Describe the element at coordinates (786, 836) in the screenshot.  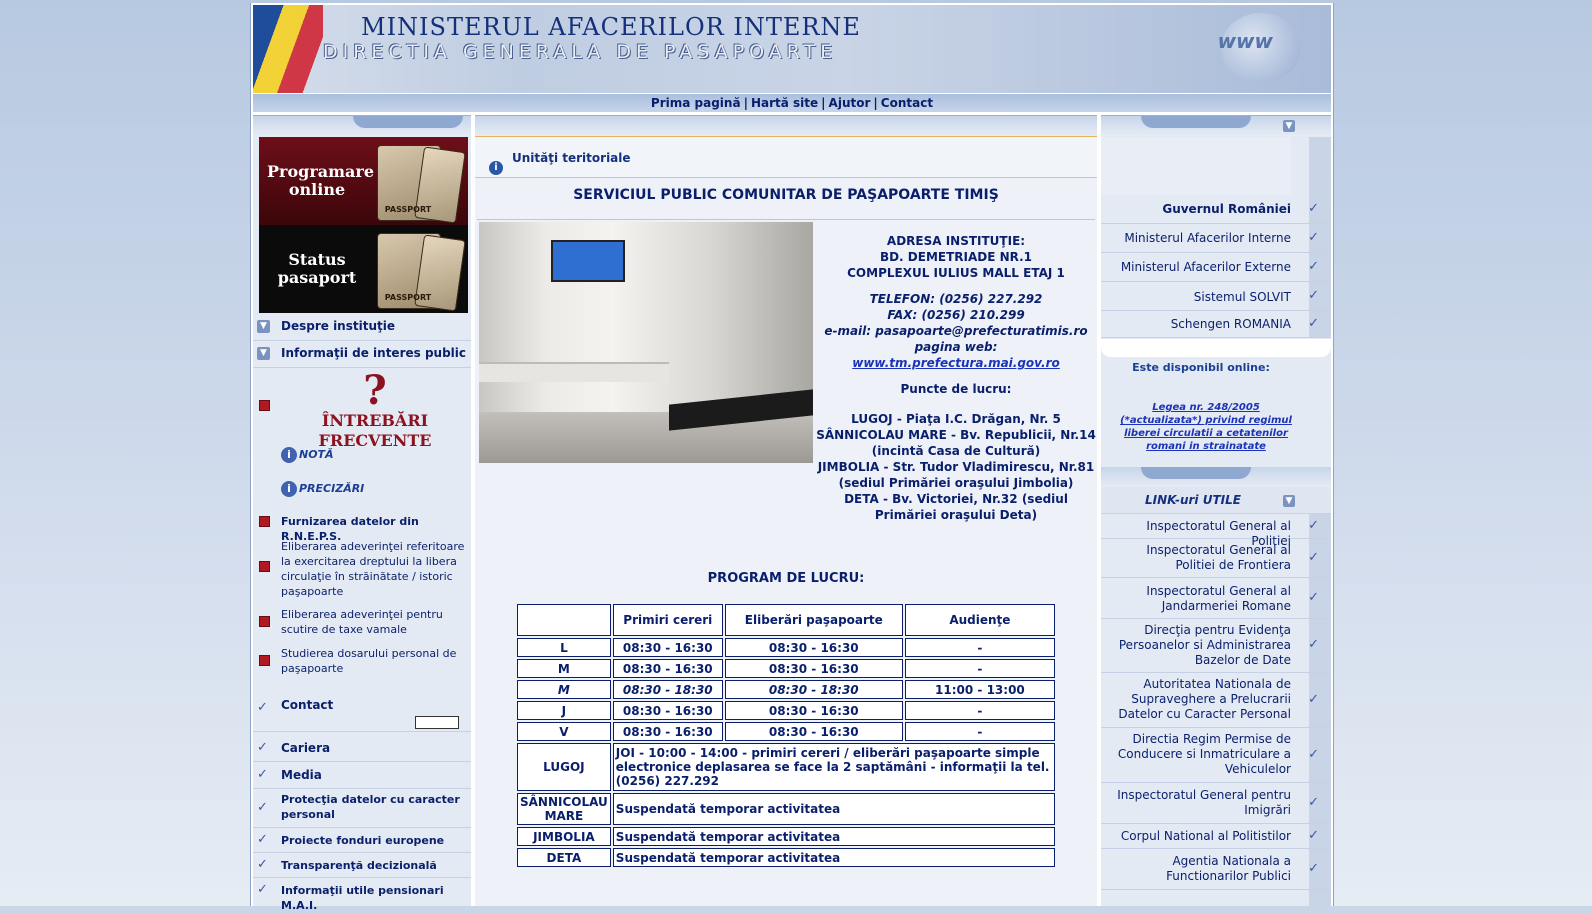
I see `table-row: JIMBOLIA Suspendată temporar activitatea` at that location.